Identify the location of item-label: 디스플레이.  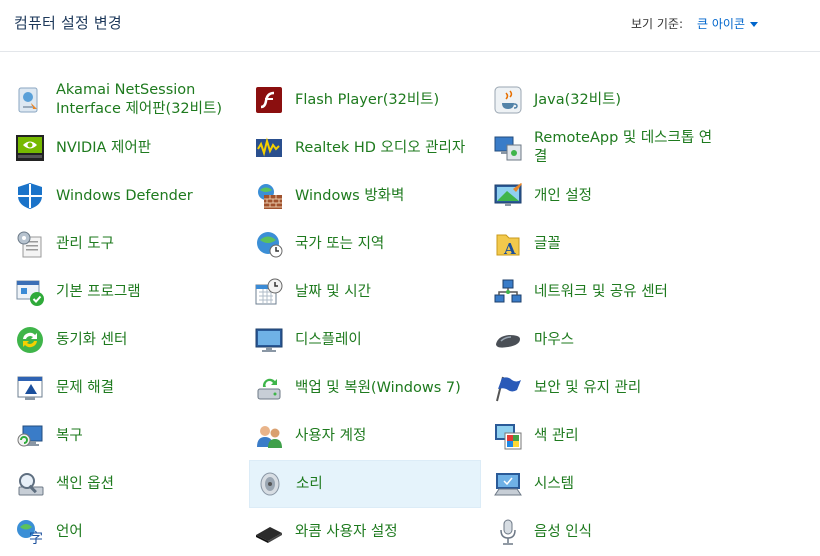
(328, 339).